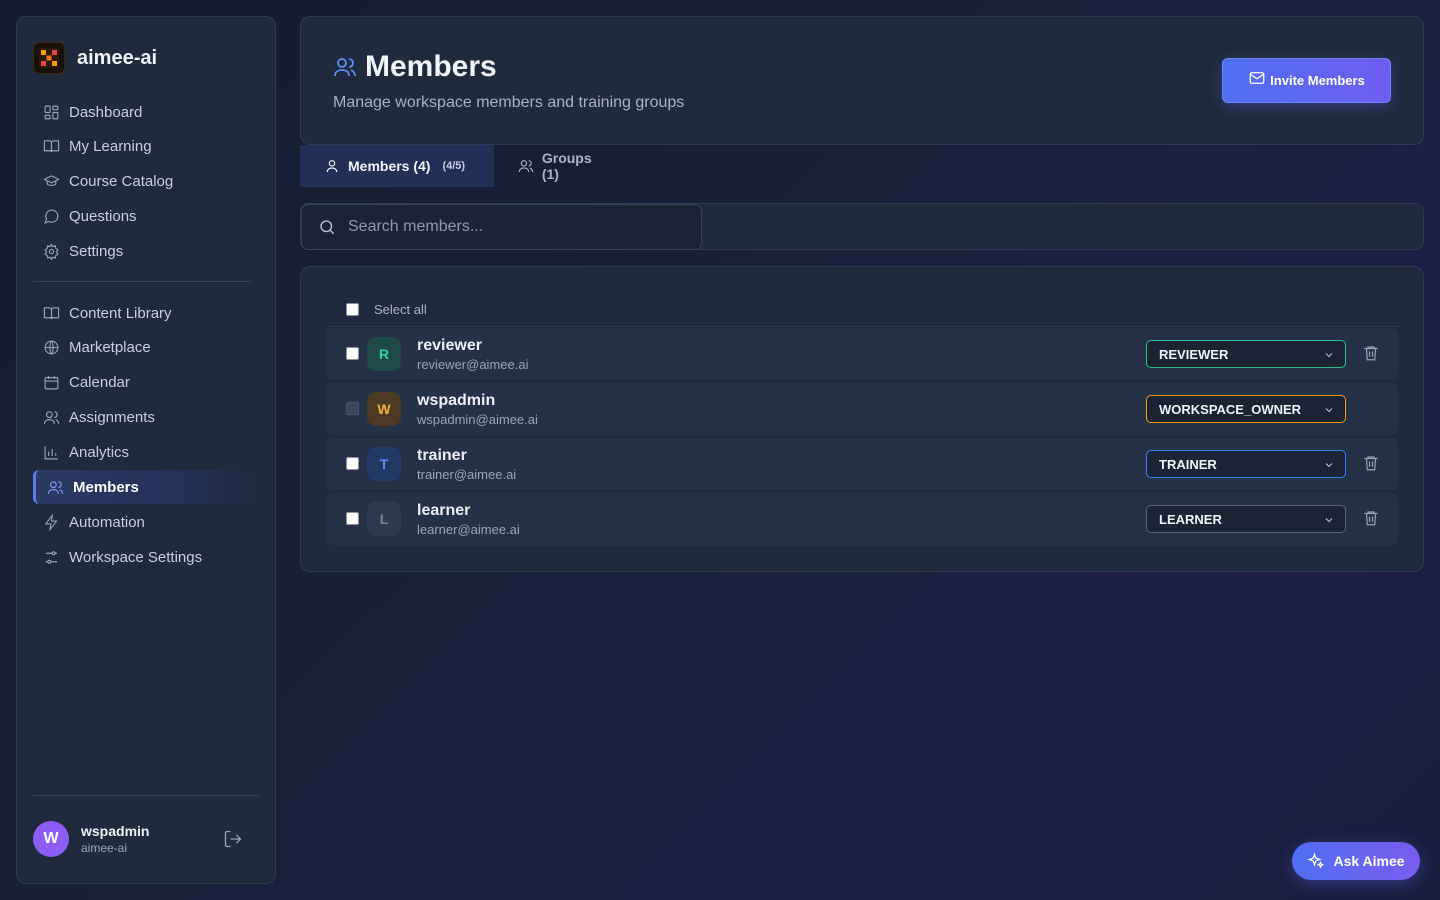  Describe the element at coordinates (110, 147) in the screenshot. I see `sidebar-item-label: My Learning` at that location.